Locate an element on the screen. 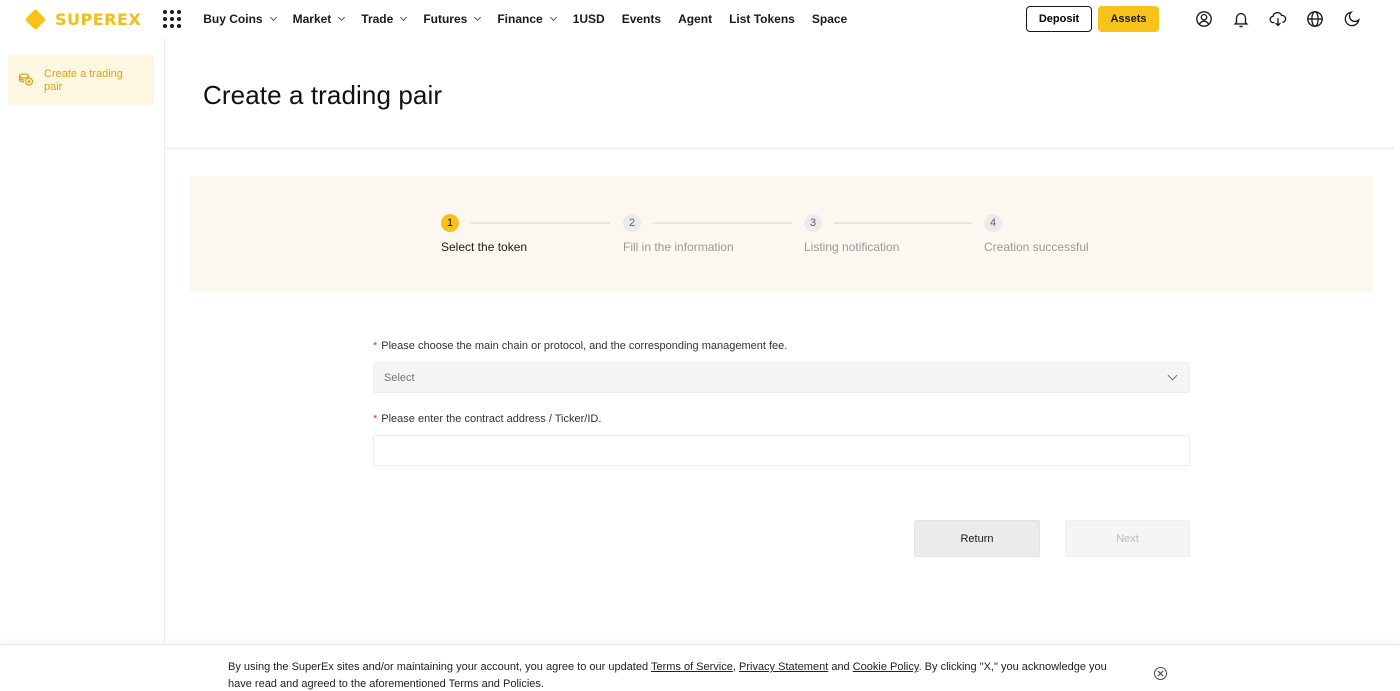 This screenshot has width=1400, height=691. sidebar: Create a trading pair is located at coordinates (82, 341).